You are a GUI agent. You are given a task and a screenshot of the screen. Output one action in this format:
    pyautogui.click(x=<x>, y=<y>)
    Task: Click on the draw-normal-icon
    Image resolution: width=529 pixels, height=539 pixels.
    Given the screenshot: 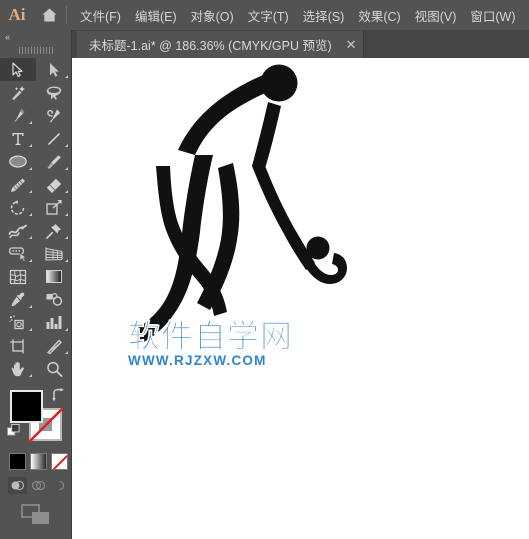 What is the action you would take?
    pyautogui.click(x=18, y=485)
    